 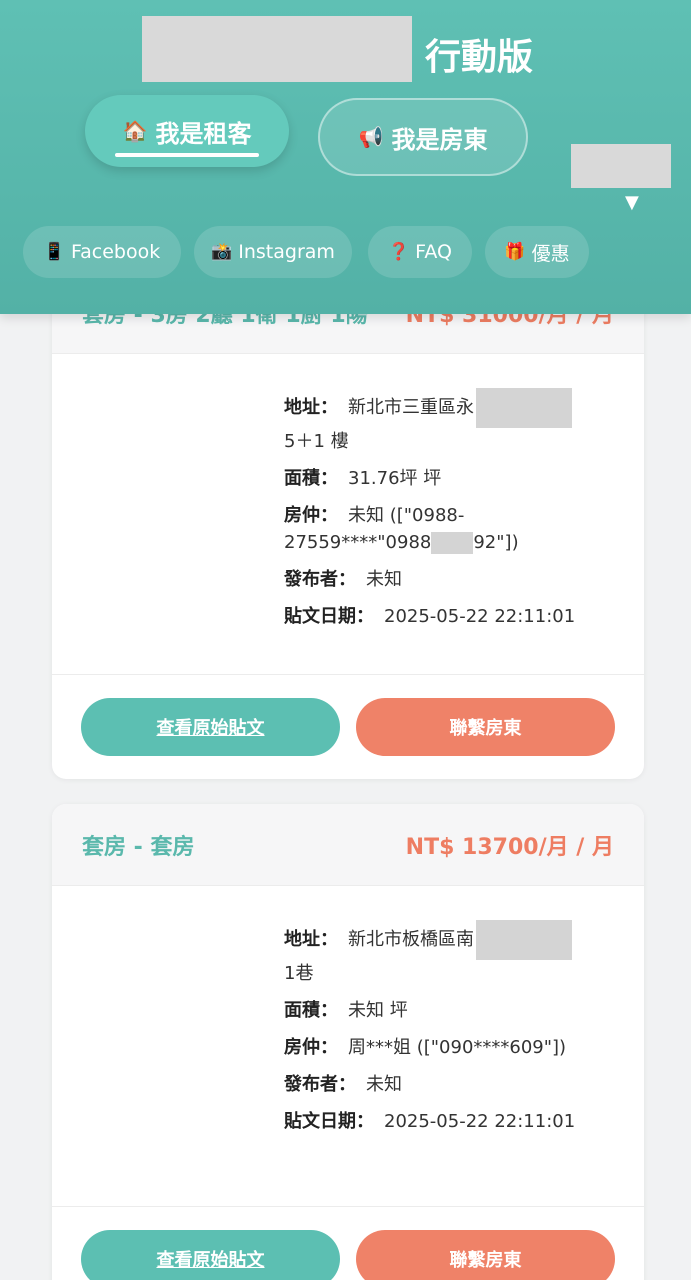 What do you see at coordinates (449, 953) in the screenshot?
I see `address-row: 地址： 新北市板橋區南 1巷` at bounding box center [449, 953].